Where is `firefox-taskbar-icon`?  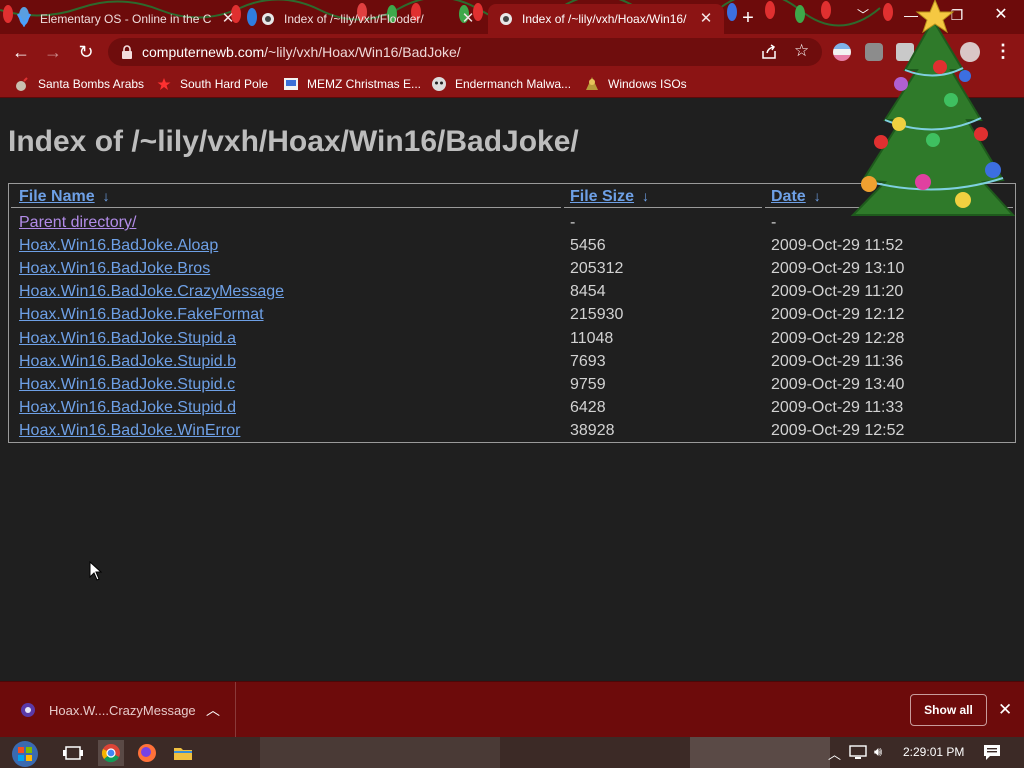
firefox-taskbar-icon is located at coordinates (147, 753).